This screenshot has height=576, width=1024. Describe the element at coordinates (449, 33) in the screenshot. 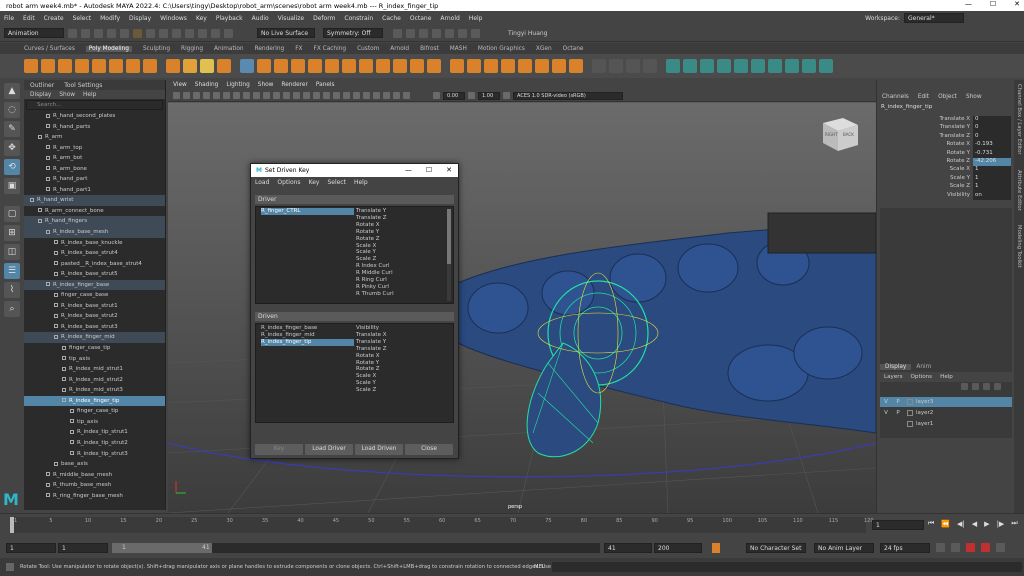

I see `render-settings-icon` at that location.